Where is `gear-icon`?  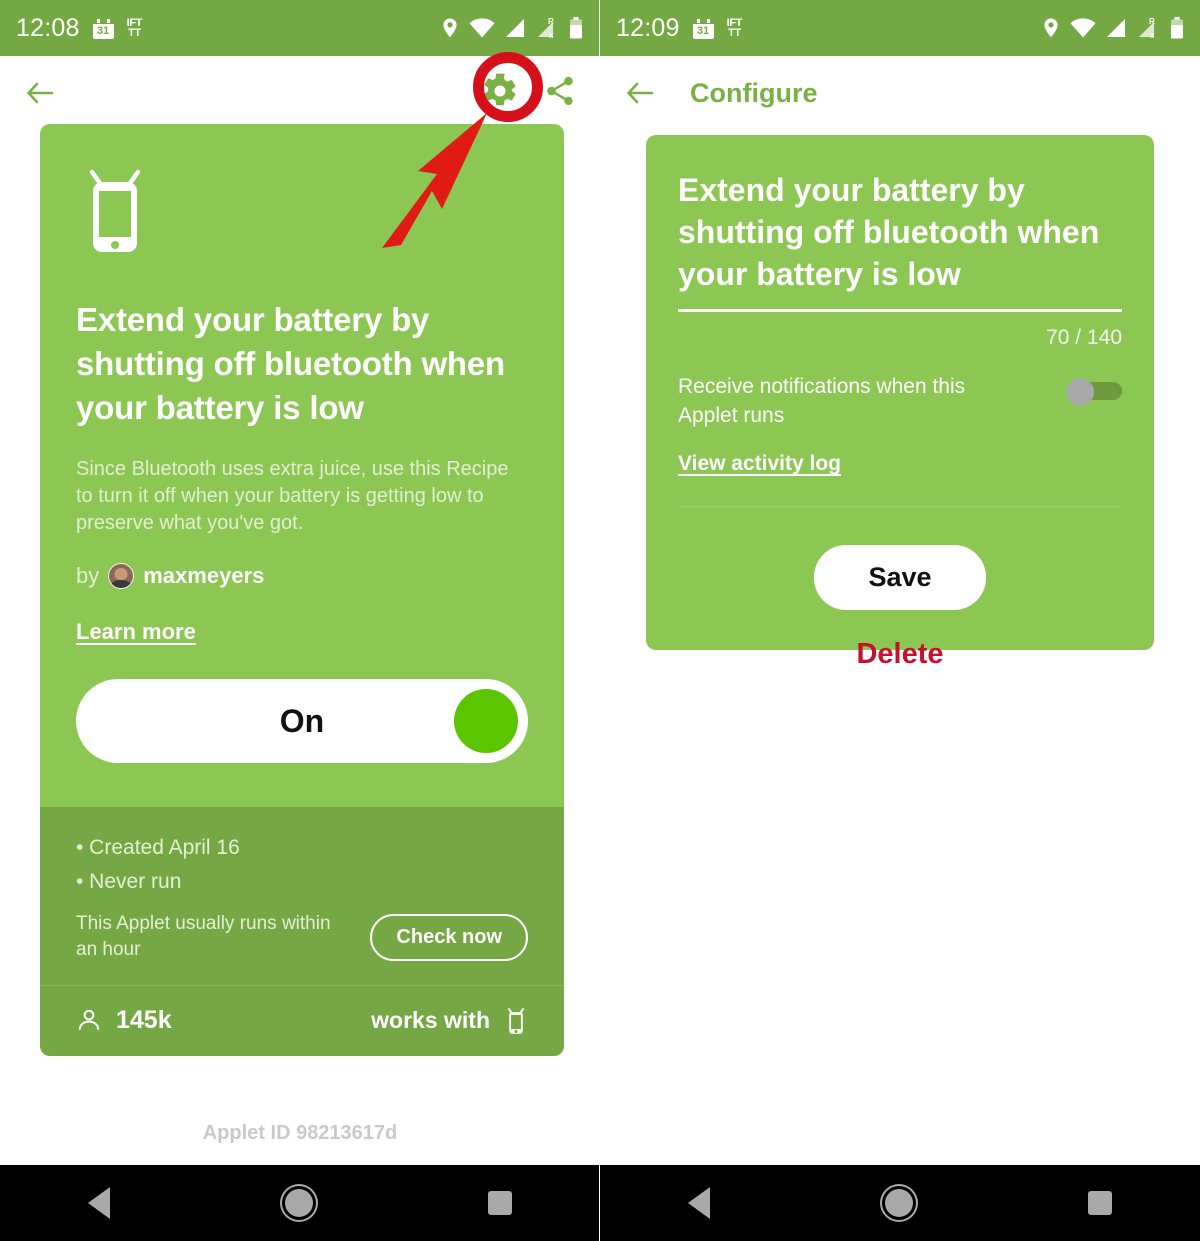
gear-icon is located at coordinates (500, 93).